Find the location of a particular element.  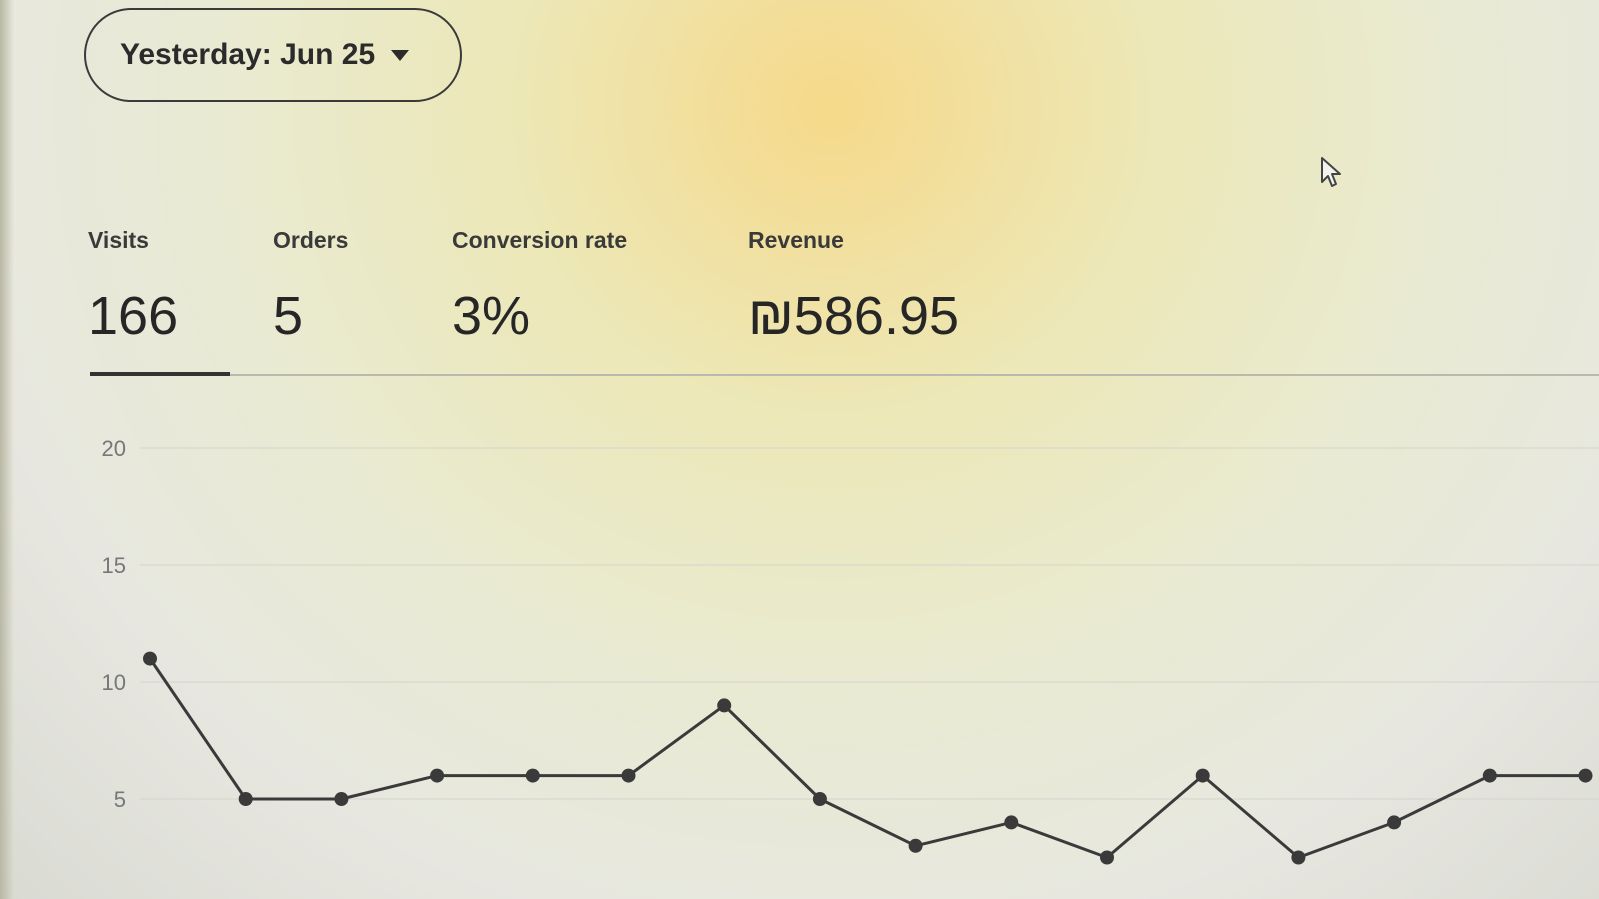

metric-conversion-rate-value: 3% is located at coordinates (491, 316).